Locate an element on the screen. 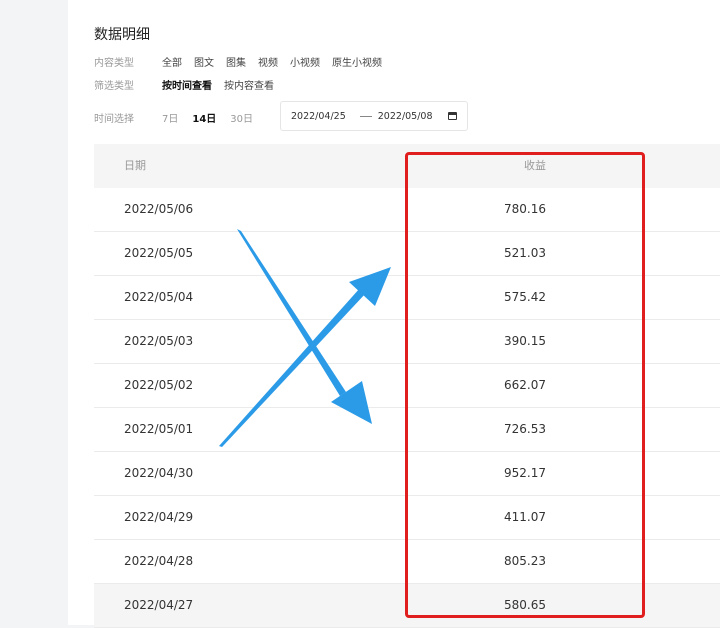 The width and height of the screenshot is (720, 628). content-type-all: 全部 is located at coordinates (172, 61).